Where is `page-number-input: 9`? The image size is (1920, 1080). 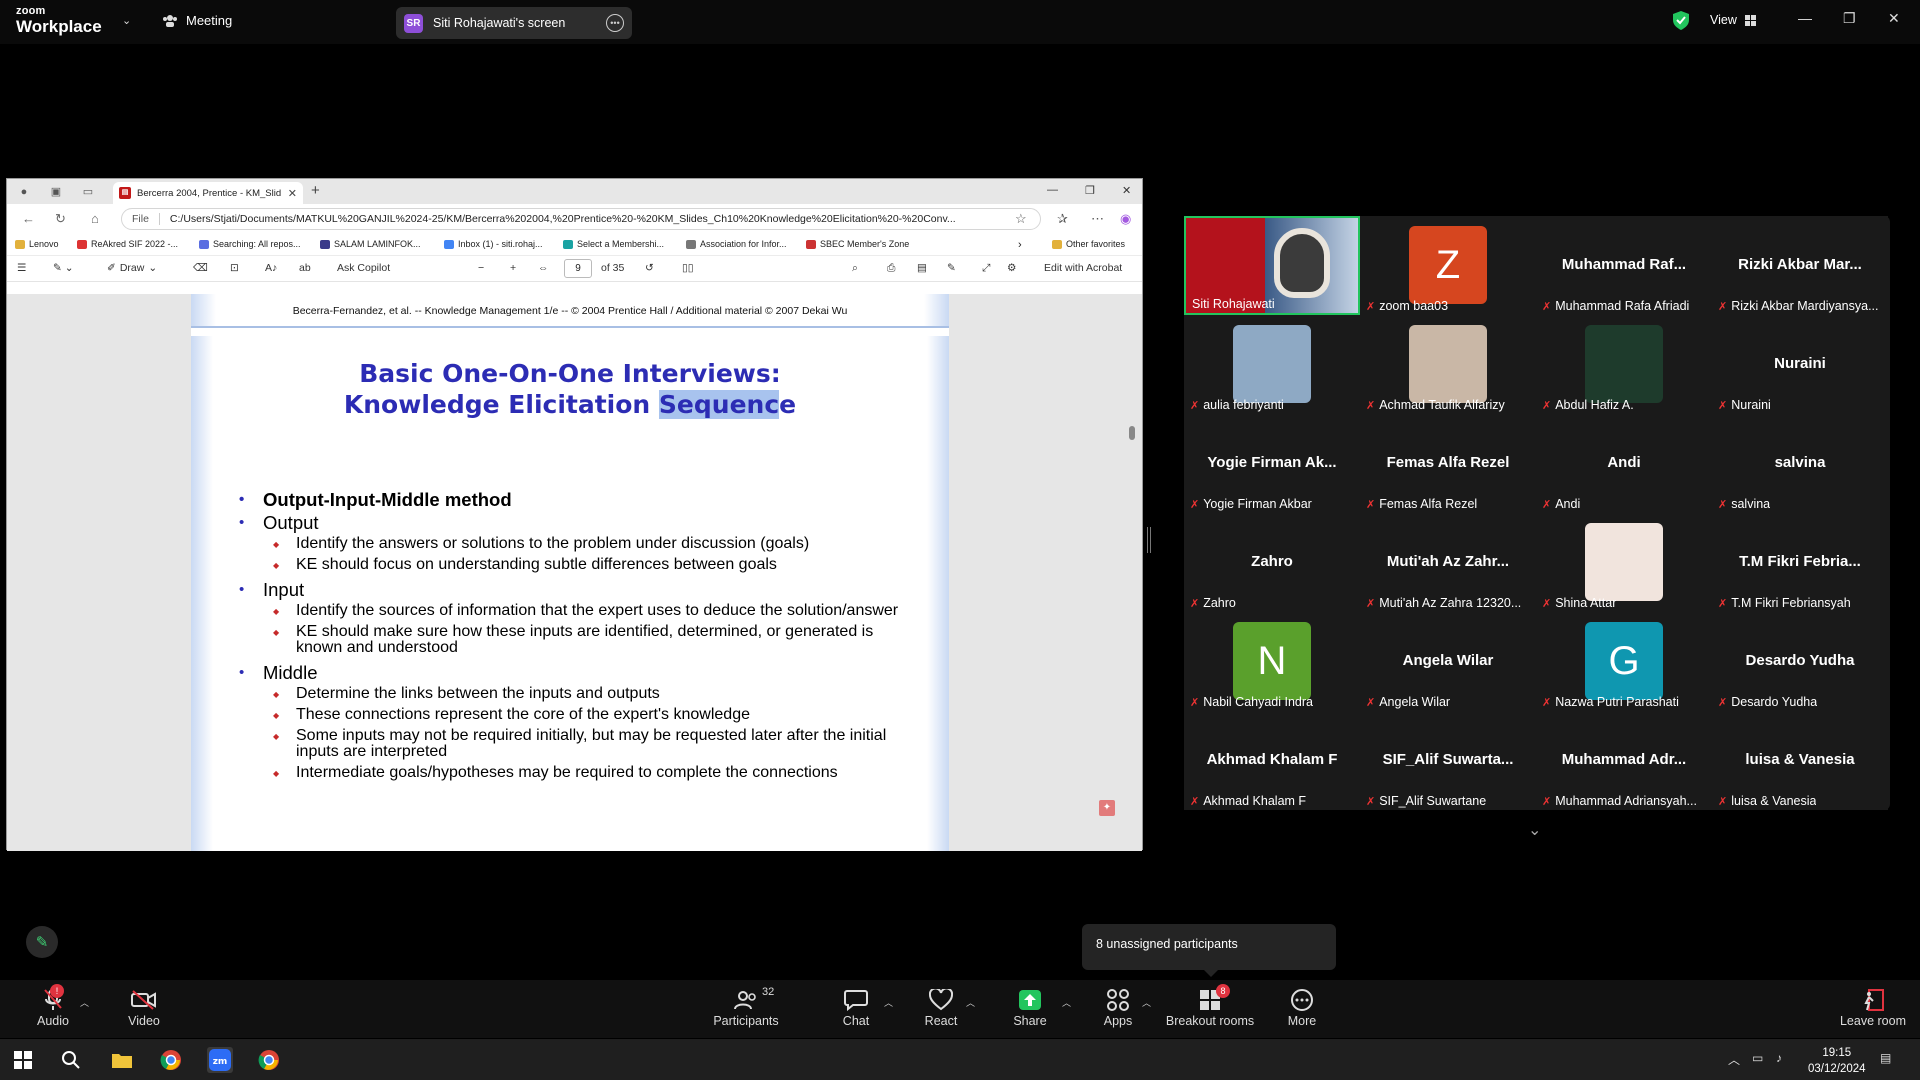
page-number-input: 9 is located at coordinates (578, 268).